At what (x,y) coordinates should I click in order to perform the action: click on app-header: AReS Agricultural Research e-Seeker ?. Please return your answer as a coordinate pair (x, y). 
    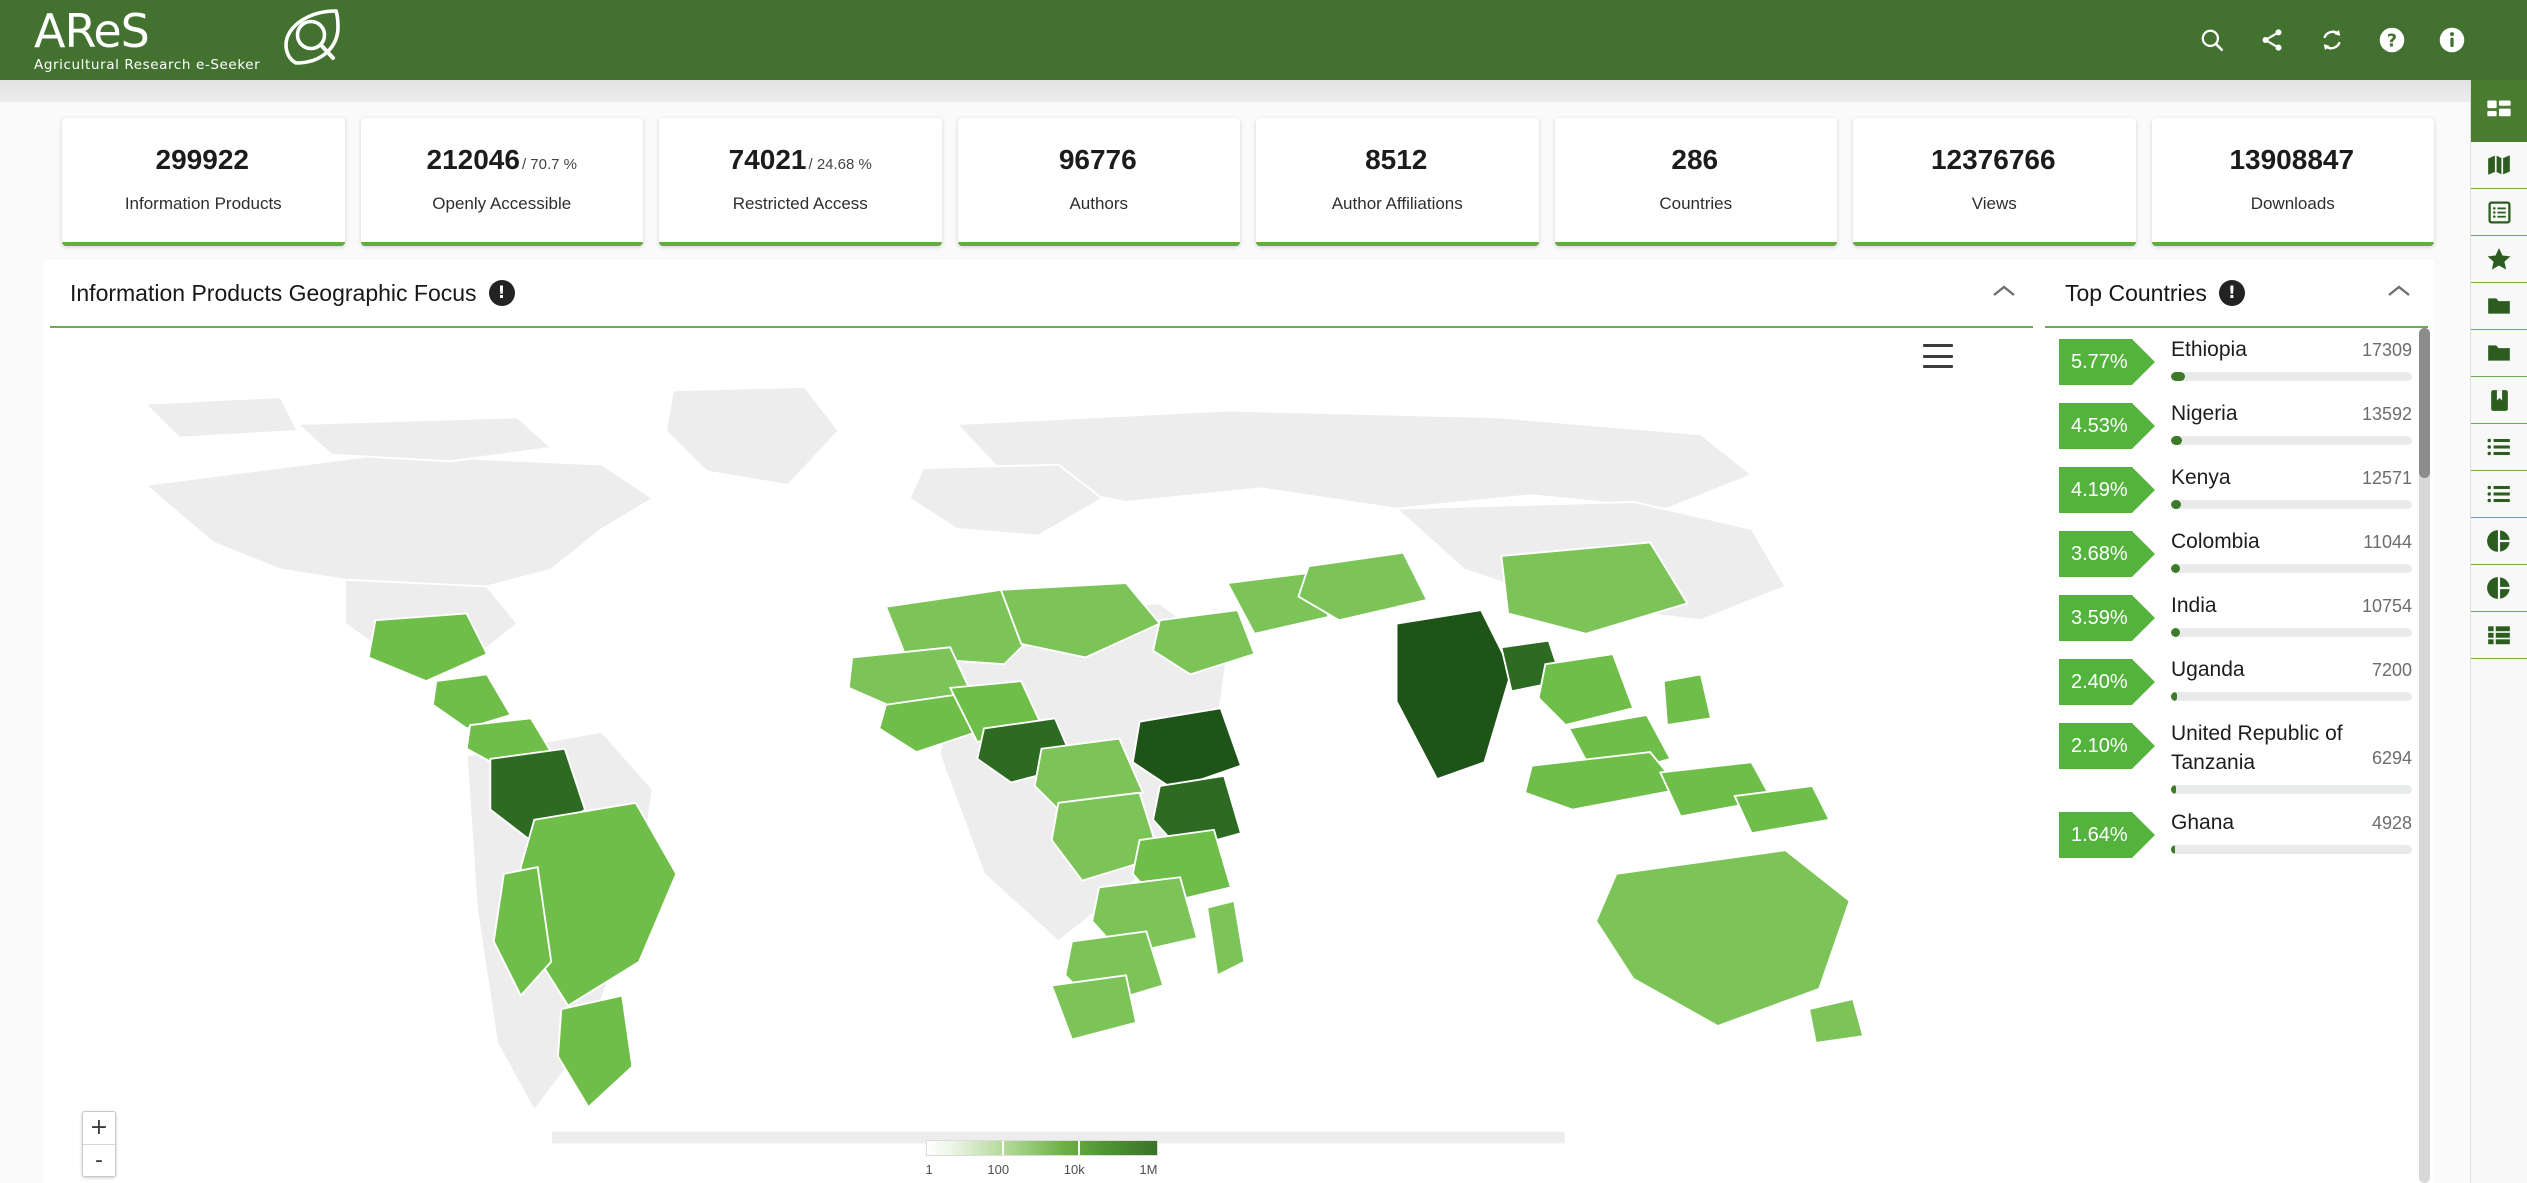
    Looking at the image, I should click on (1263, 40).